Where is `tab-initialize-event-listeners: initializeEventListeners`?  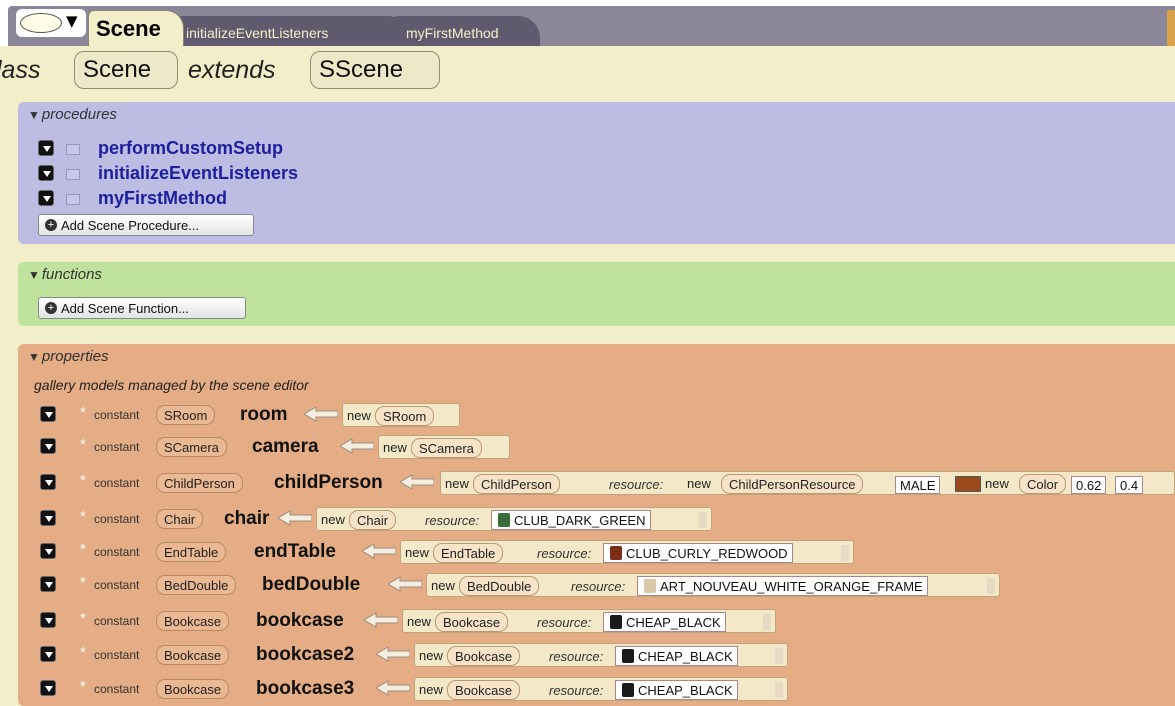 tab-initialize-event-listeners: initializeEventListeners is located at coordinates (292, 31).